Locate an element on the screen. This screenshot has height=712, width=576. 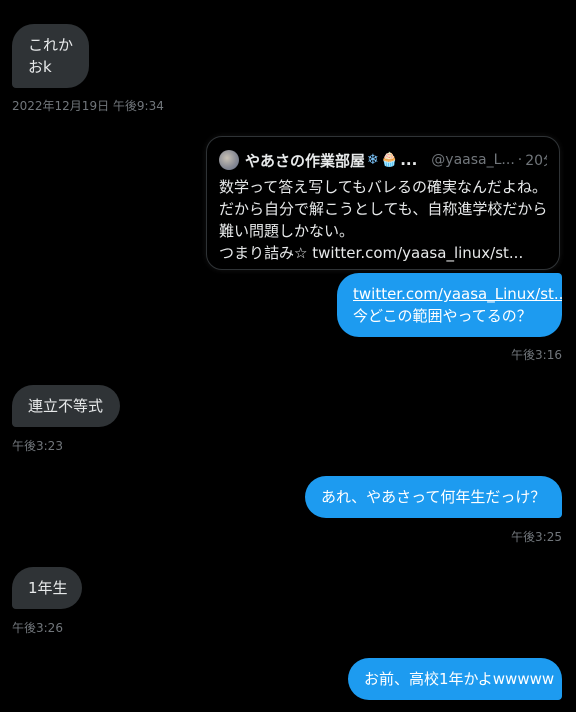
message-bubble-incoming: 1年生 is located at coordinates (47, 588).